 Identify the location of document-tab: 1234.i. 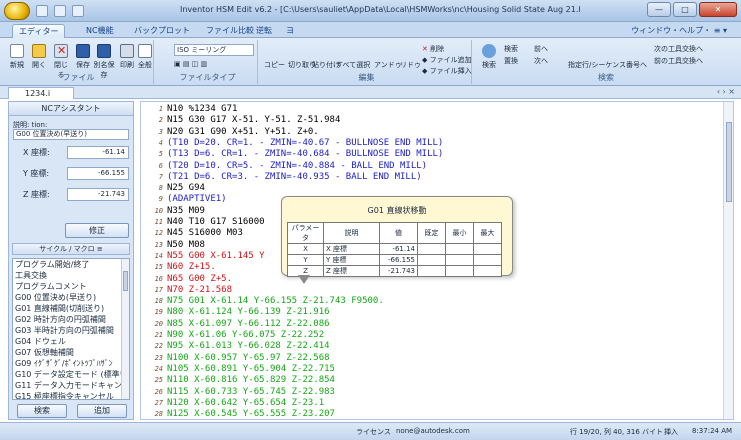
(41, 93).